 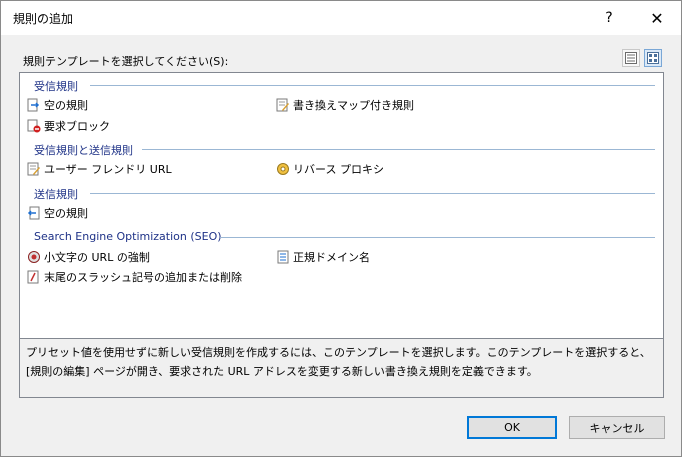 I want to click on details-view-icon, so click(x=631, y=58).